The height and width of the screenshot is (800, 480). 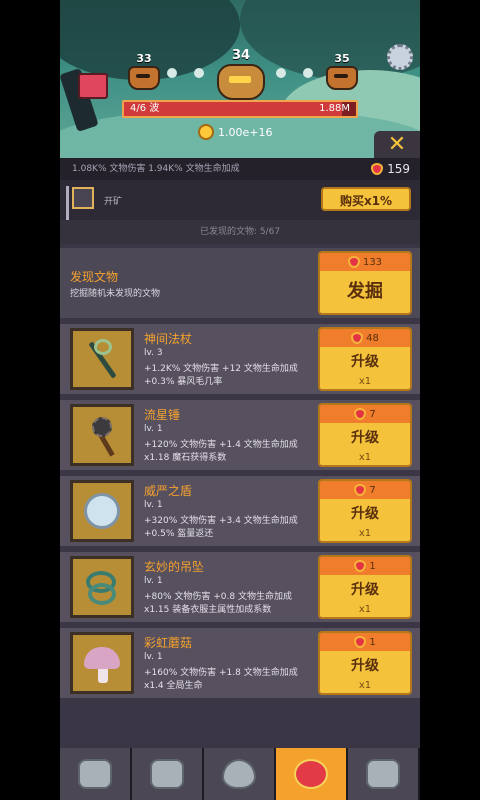 I want to click on gold-display: 1.00e+16, so click(x=235, y=132).